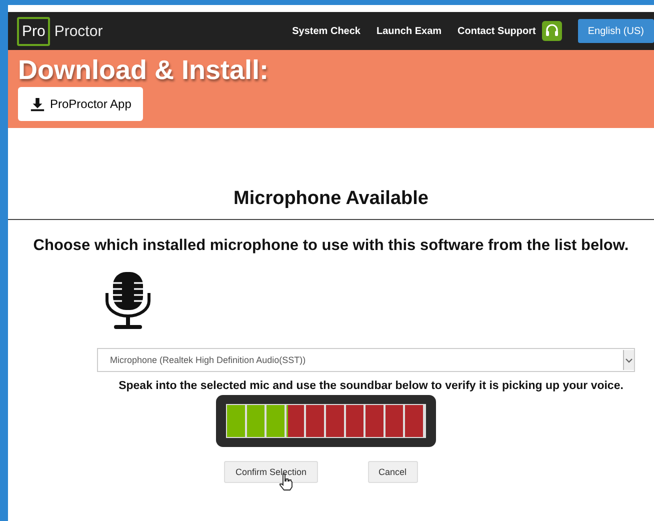  Describe the element at coordinates (331, 199) in the screenshot. I see `section-title: Microphone Available` at that location.